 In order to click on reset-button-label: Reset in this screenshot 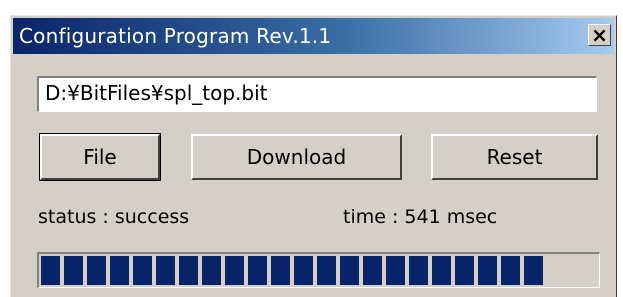, I will do `click(514, 157)`.